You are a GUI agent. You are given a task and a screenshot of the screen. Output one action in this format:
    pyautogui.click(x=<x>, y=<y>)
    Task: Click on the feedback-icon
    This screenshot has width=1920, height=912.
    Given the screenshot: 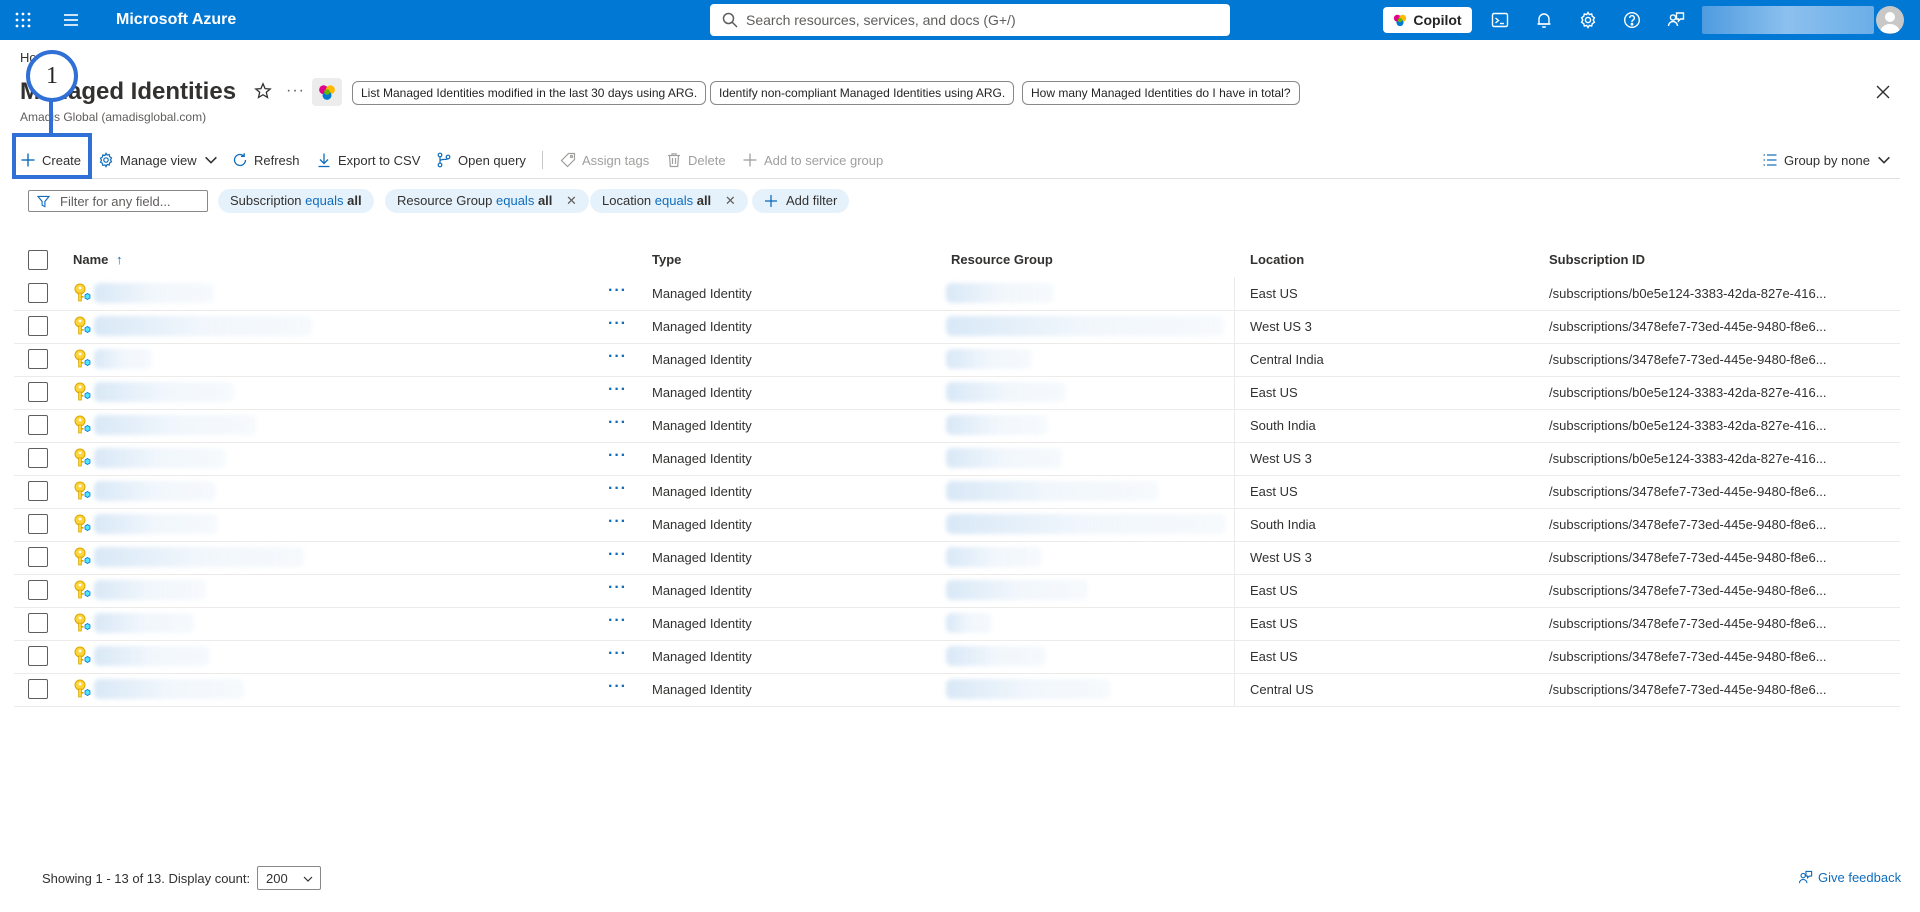 What is the action you would take?
    pyautogui.click(x=1676, y=20)
    